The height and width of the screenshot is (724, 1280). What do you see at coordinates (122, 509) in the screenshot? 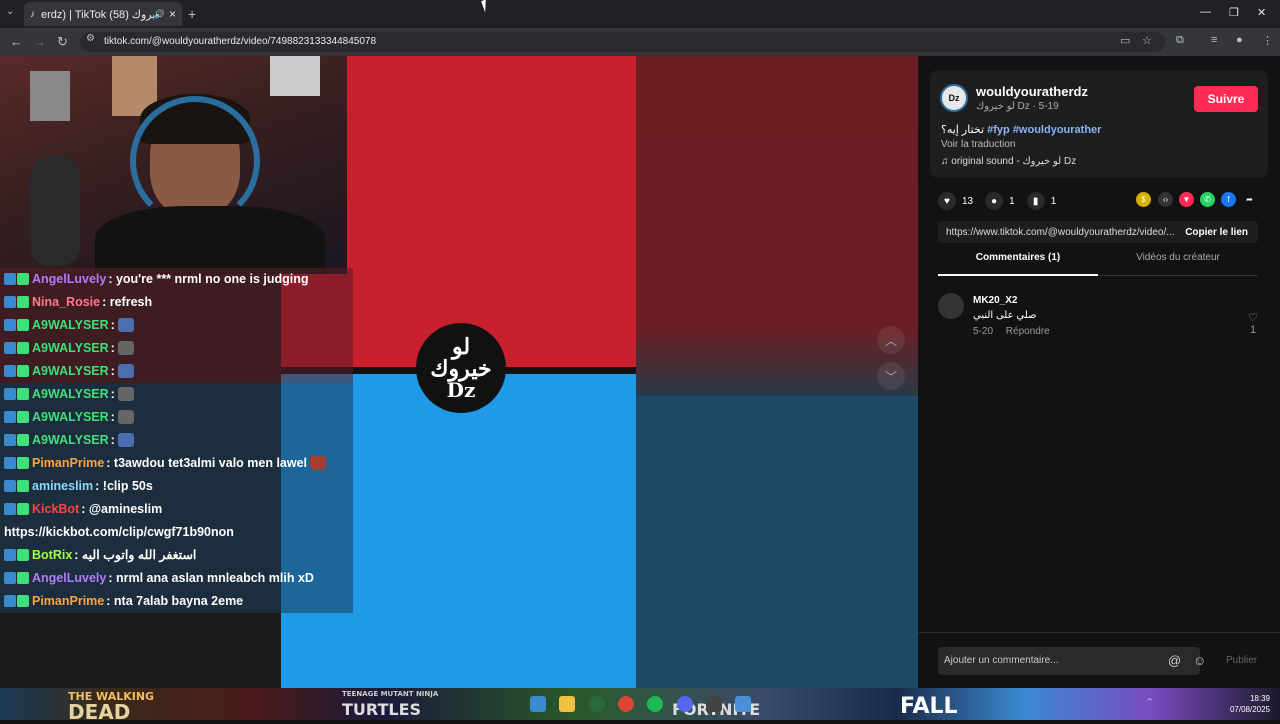
I see `chat-text: : @amineslim` at bounding box center [122, 509].